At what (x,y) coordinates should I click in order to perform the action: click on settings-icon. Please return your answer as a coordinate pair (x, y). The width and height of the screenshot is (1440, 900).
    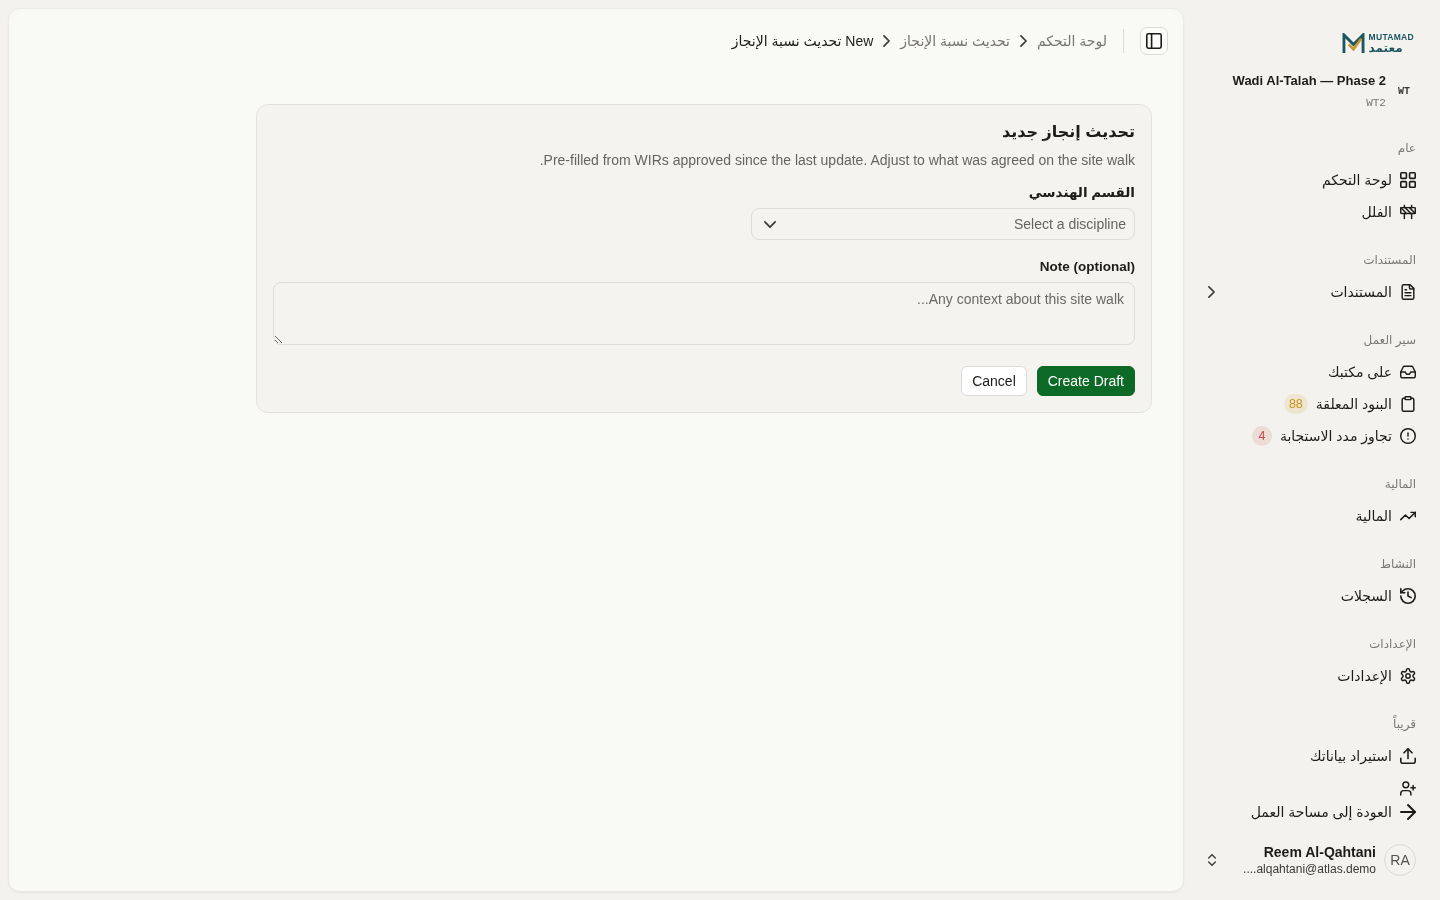
    Looking at the image, I should click on (1408, 676).